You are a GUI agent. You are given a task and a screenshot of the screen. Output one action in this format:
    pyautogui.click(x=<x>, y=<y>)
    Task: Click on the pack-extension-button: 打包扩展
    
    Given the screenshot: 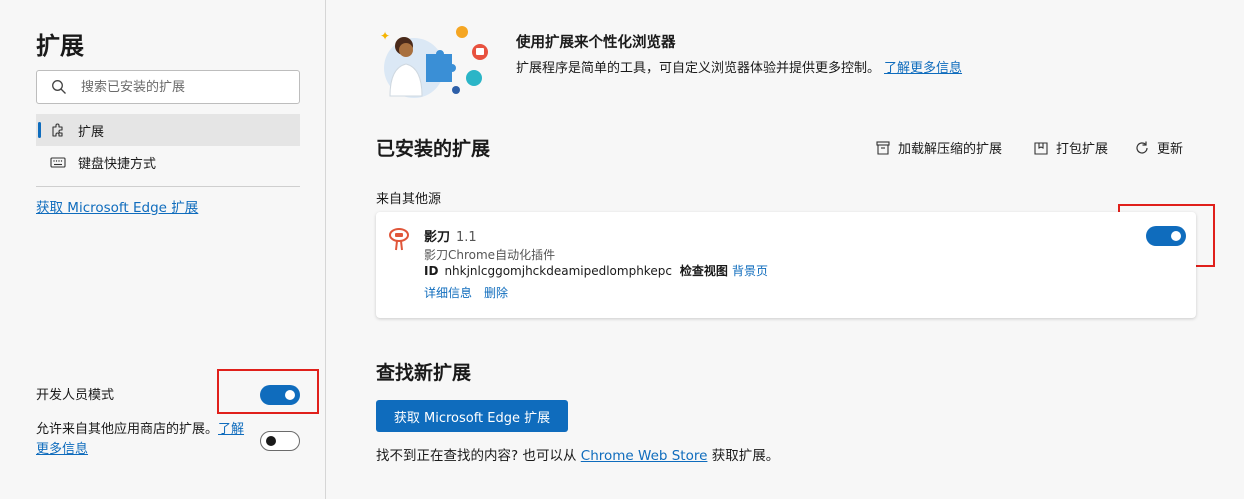 What is the action you would take?
    pyautogui.click(x=1070, y=147)
    